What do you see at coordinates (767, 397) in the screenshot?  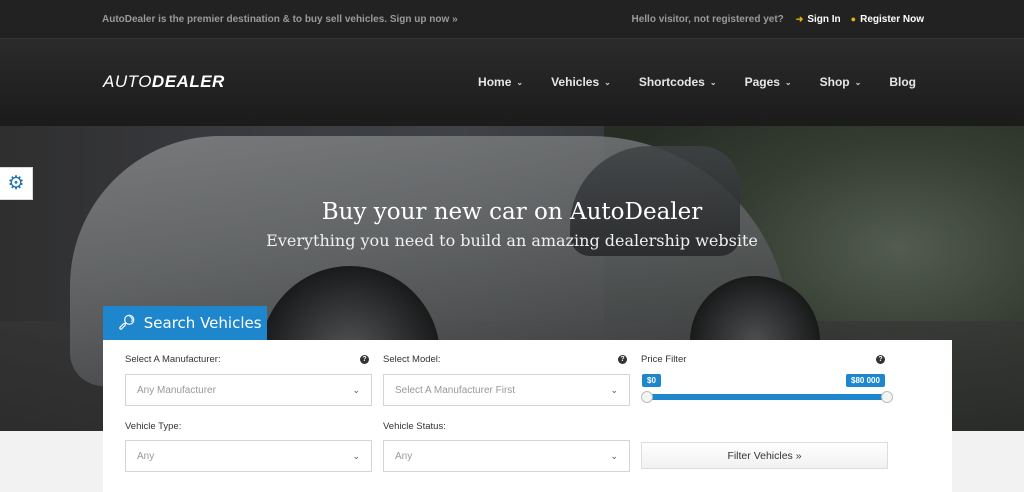 I see `price-slider-track` at bounding box center [767, 397].